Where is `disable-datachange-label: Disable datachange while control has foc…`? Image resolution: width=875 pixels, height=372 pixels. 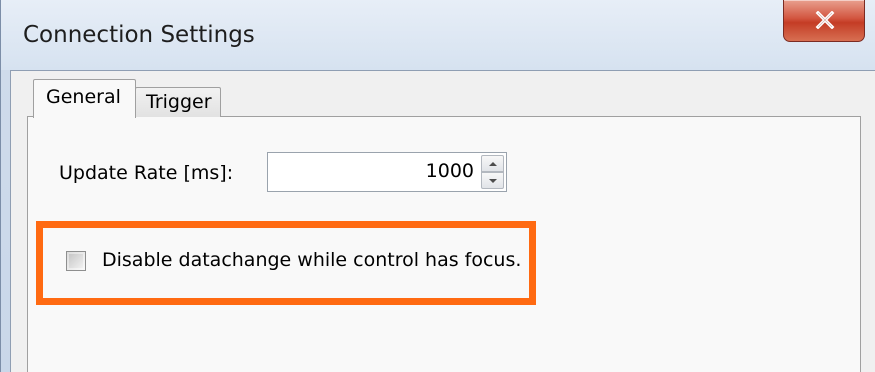
disable-datachange-label: Disable datachange while control has foc… is located at coordinates (311, 260).